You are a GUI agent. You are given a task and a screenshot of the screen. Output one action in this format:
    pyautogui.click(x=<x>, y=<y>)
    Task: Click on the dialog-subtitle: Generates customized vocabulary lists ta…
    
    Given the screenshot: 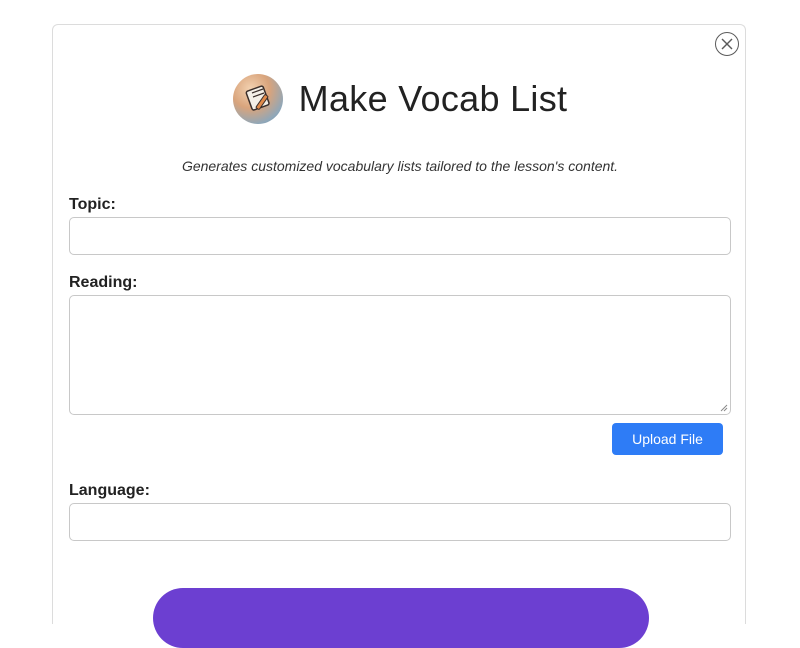 What is the action you would take?
    pyautogui.click(x=400, y=166)
    